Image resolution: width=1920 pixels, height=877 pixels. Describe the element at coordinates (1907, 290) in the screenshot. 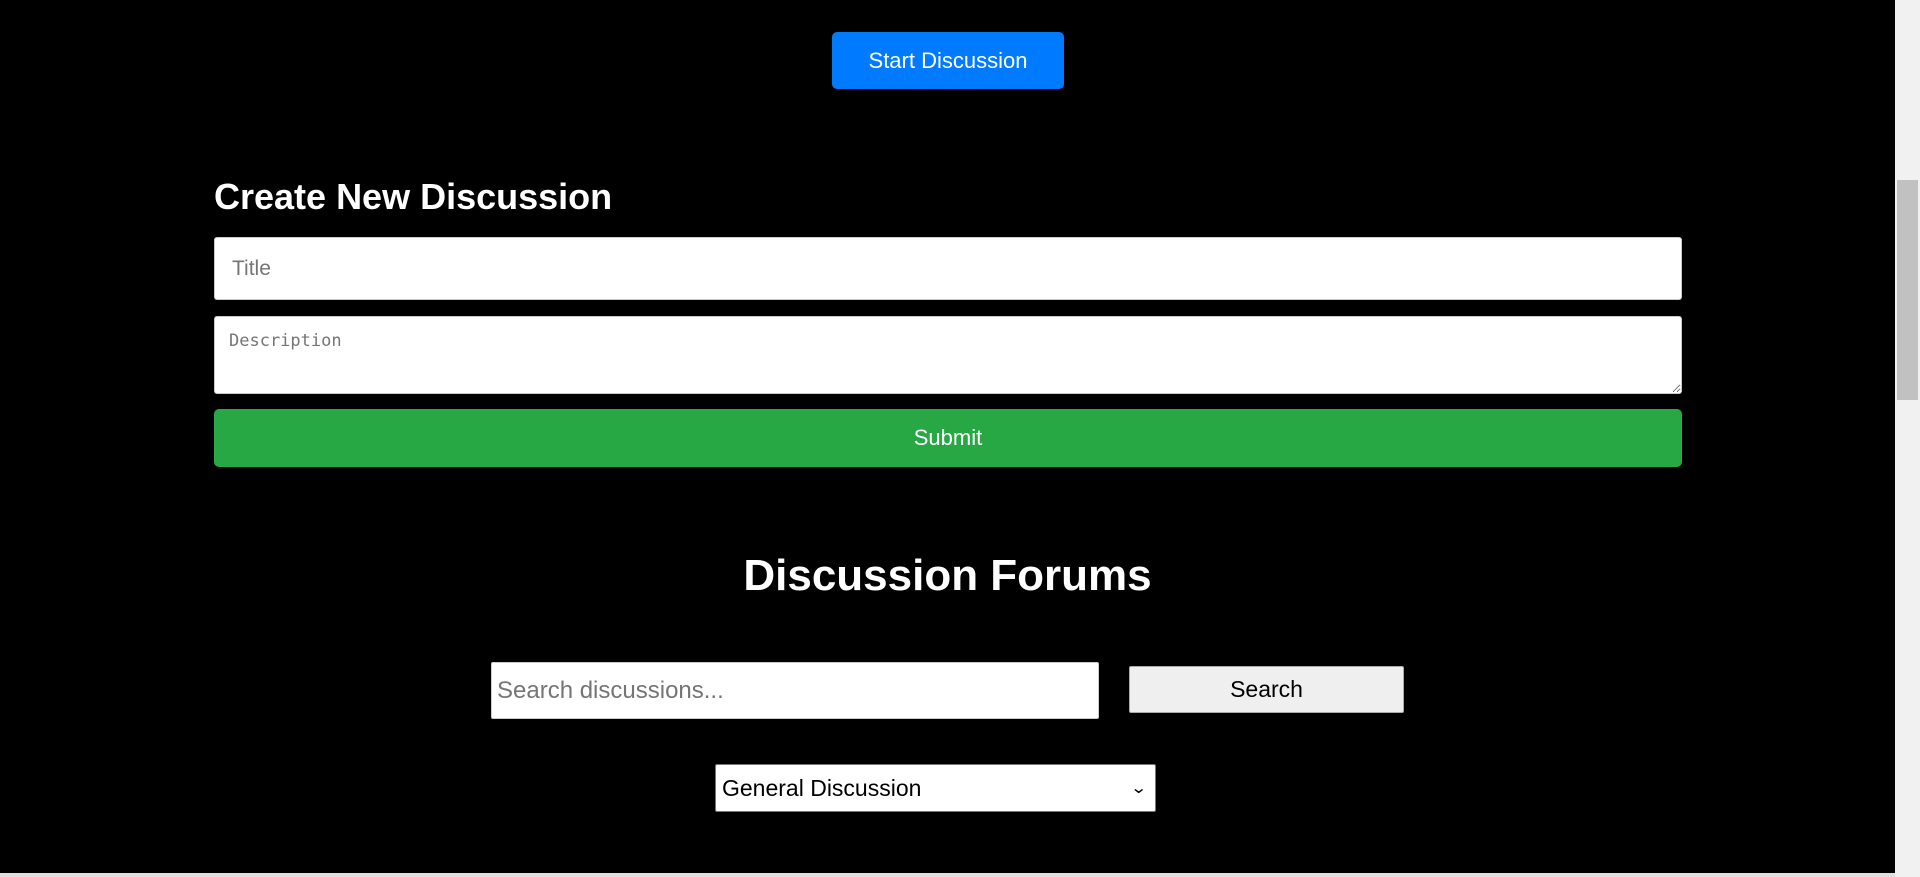

I see `scrollbar-thumb` at that location.